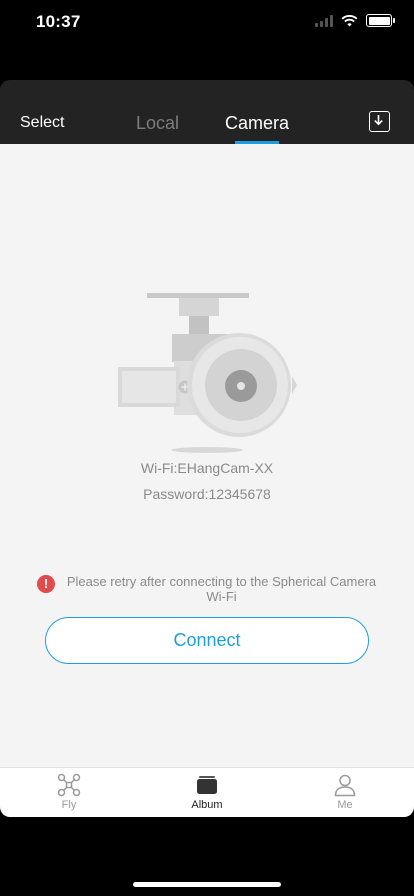 The height and width of the screenshot is (896, 414). I want to click on tabbar-item-album: Album, so click(207, 792).